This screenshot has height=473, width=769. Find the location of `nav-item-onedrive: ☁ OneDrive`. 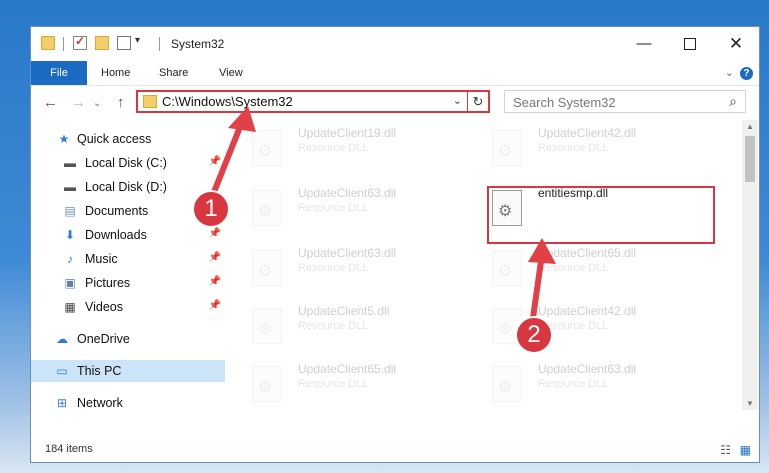

nav-item-onedrive: ☁ OneDrive is located at coordinates (128, 339).